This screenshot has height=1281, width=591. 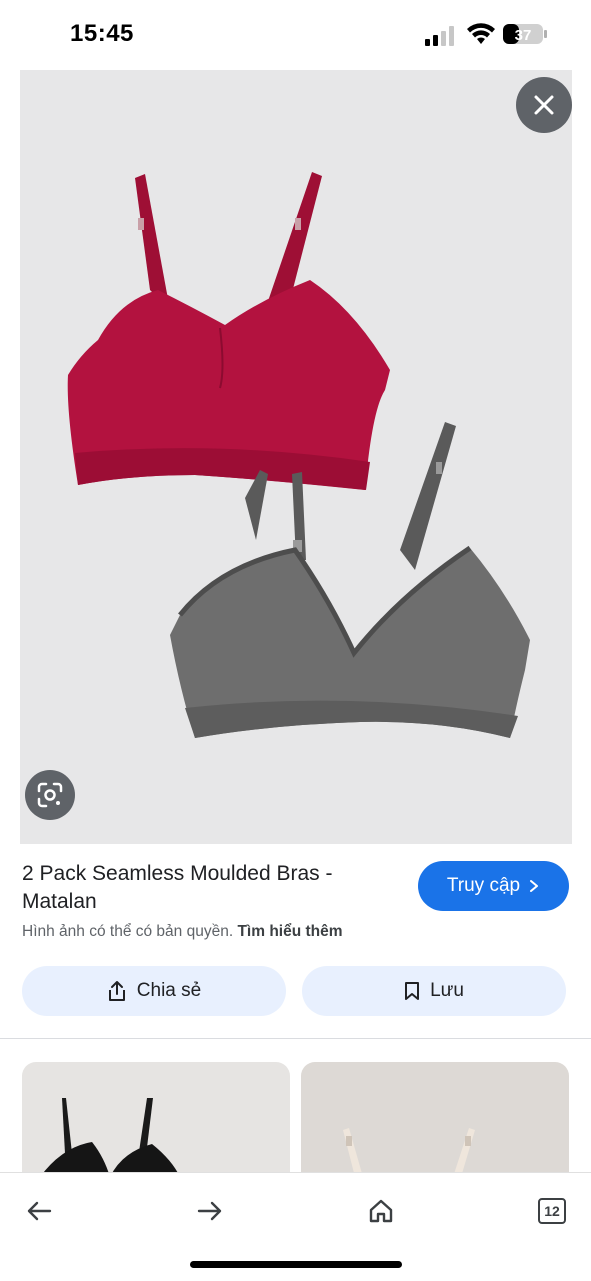 What do you see at coordinates (483, 885) in the screenshot?
I see `visit-label: Truy cập` at bounding box center [483, 885].